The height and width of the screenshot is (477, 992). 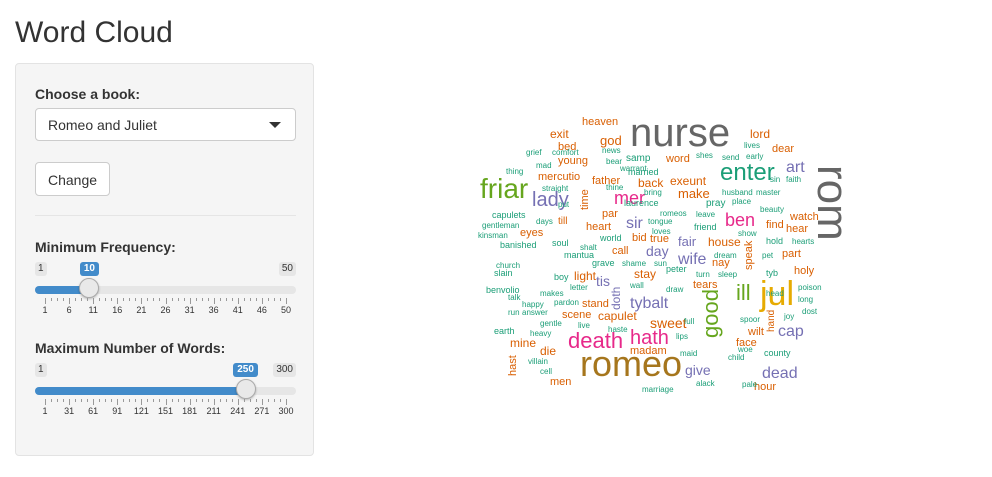 I want to click on cloud-word: gentle, so click(x=551, y=323).